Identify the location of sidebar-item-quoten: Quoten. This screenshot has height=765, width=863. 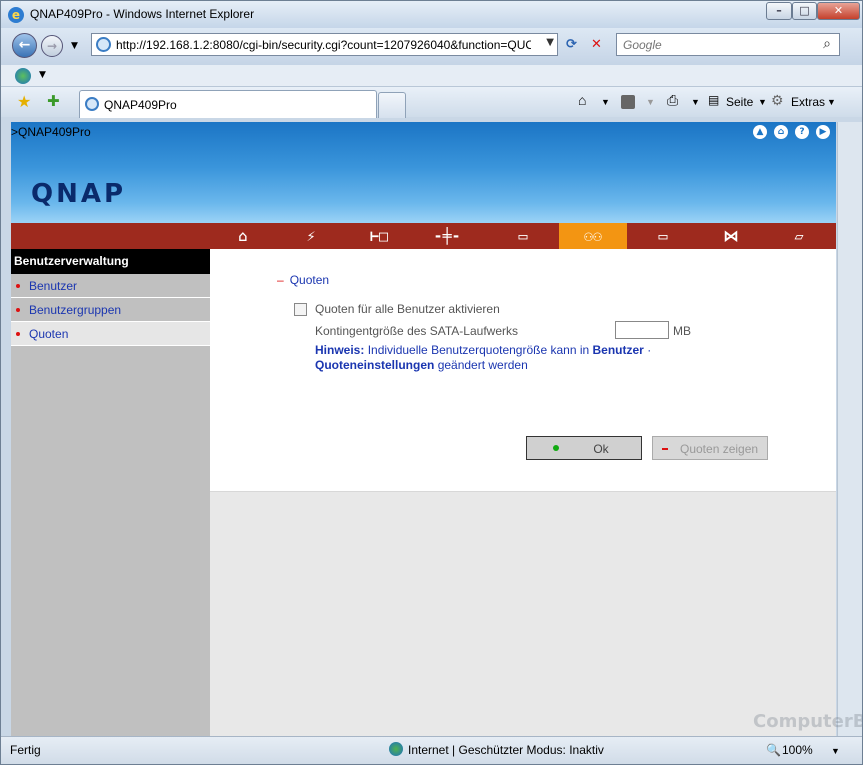
(110, 334).